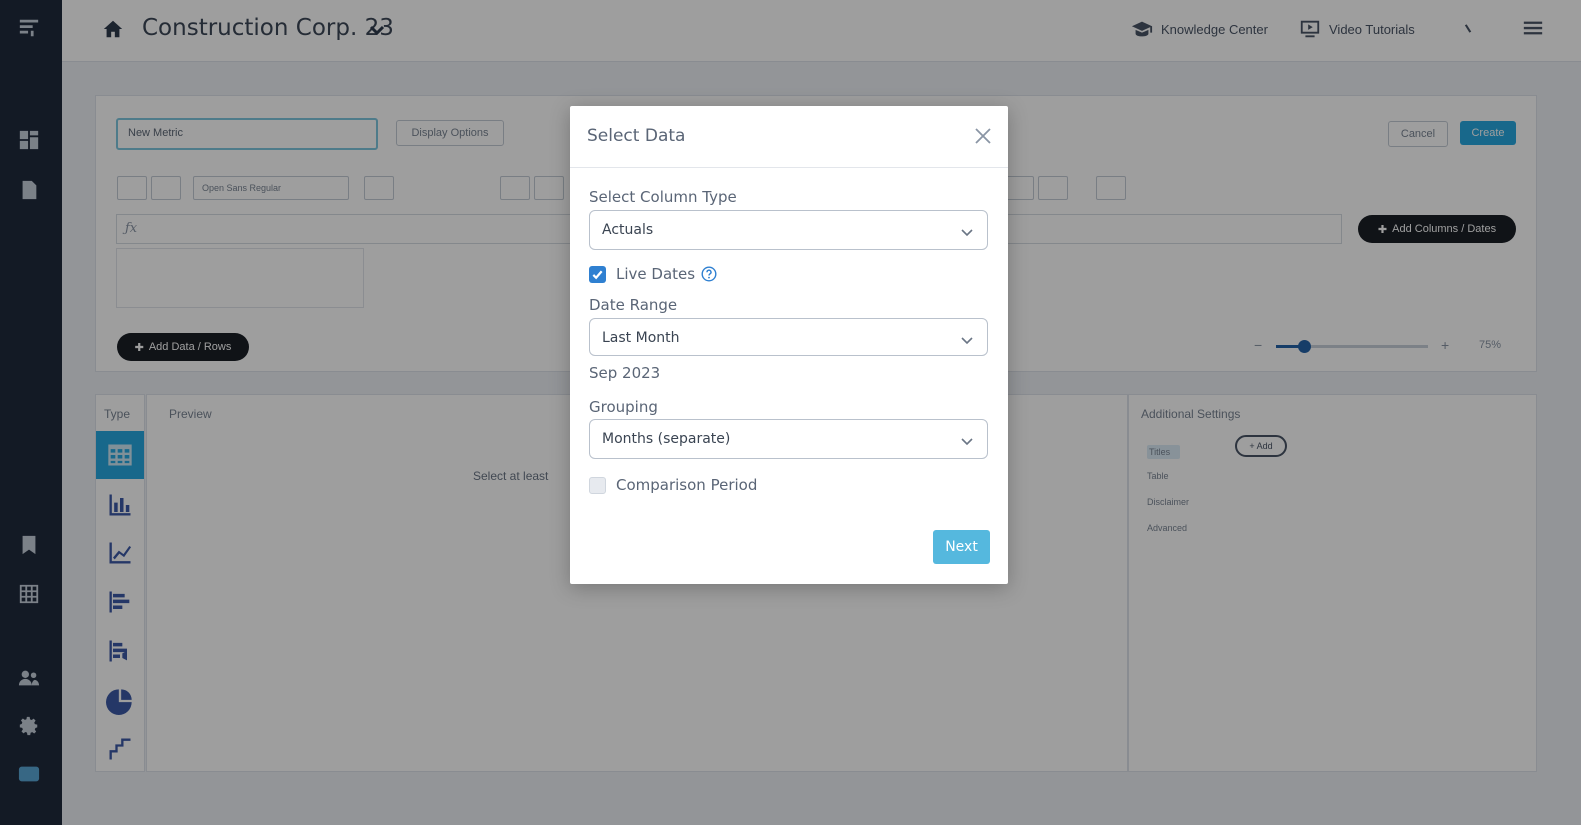 The height and width of the screenshot is (825, 1581). I want to click on column-type-value: Actuals, so click(628, 230).